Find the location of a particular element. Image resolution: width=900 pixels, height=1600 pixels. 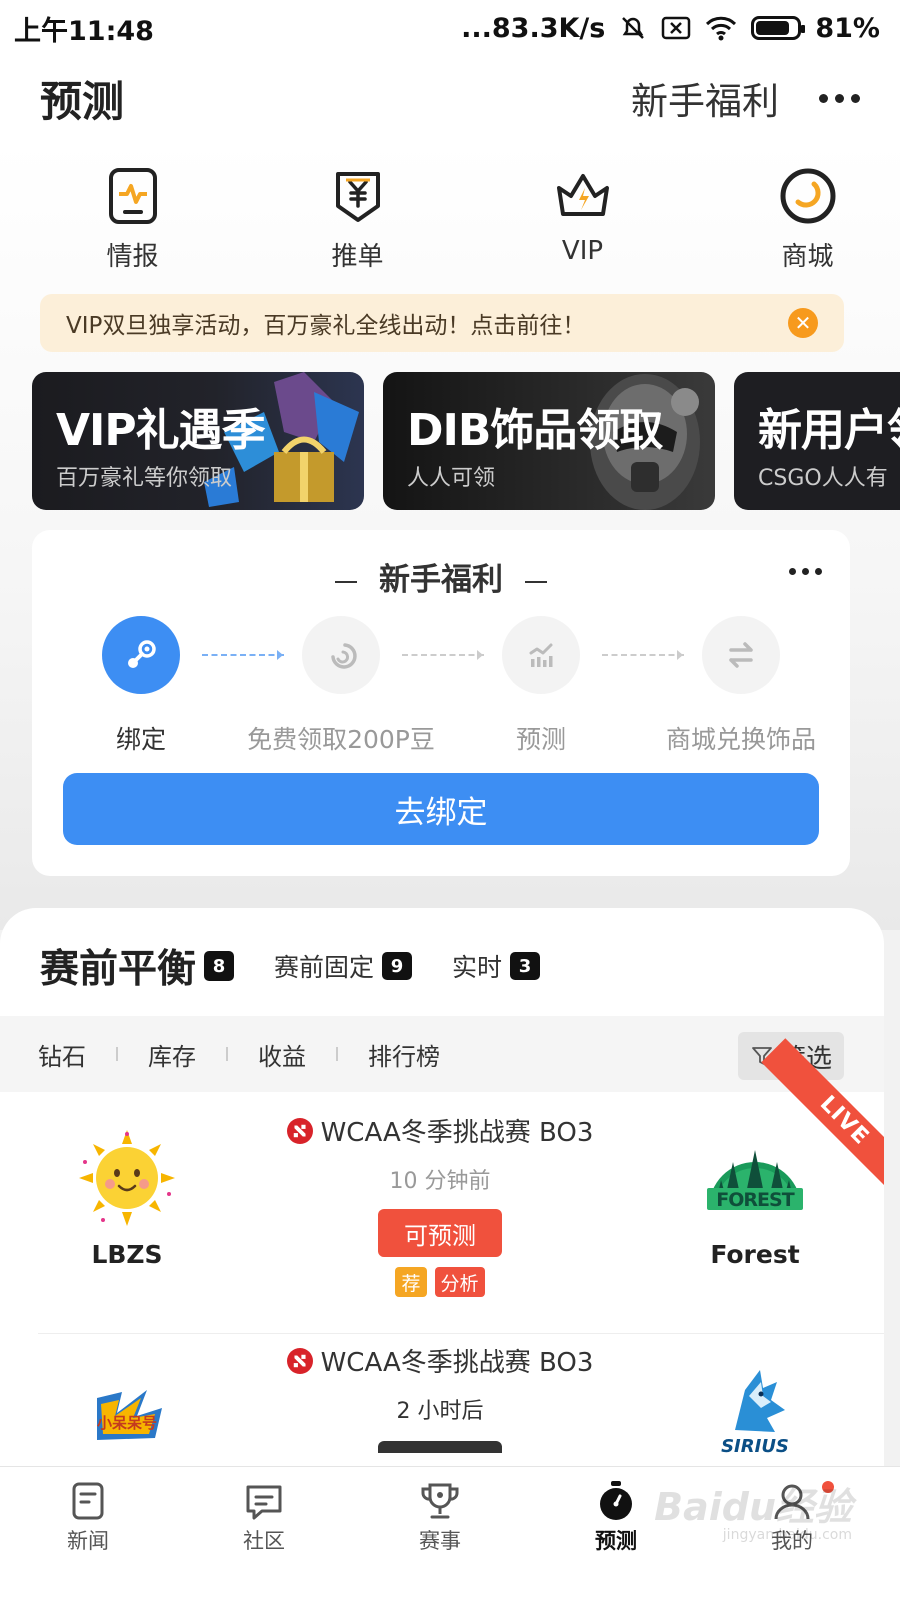

watermark-subtext: jingyan.baidu.com is located at coordinates (787, 1535).